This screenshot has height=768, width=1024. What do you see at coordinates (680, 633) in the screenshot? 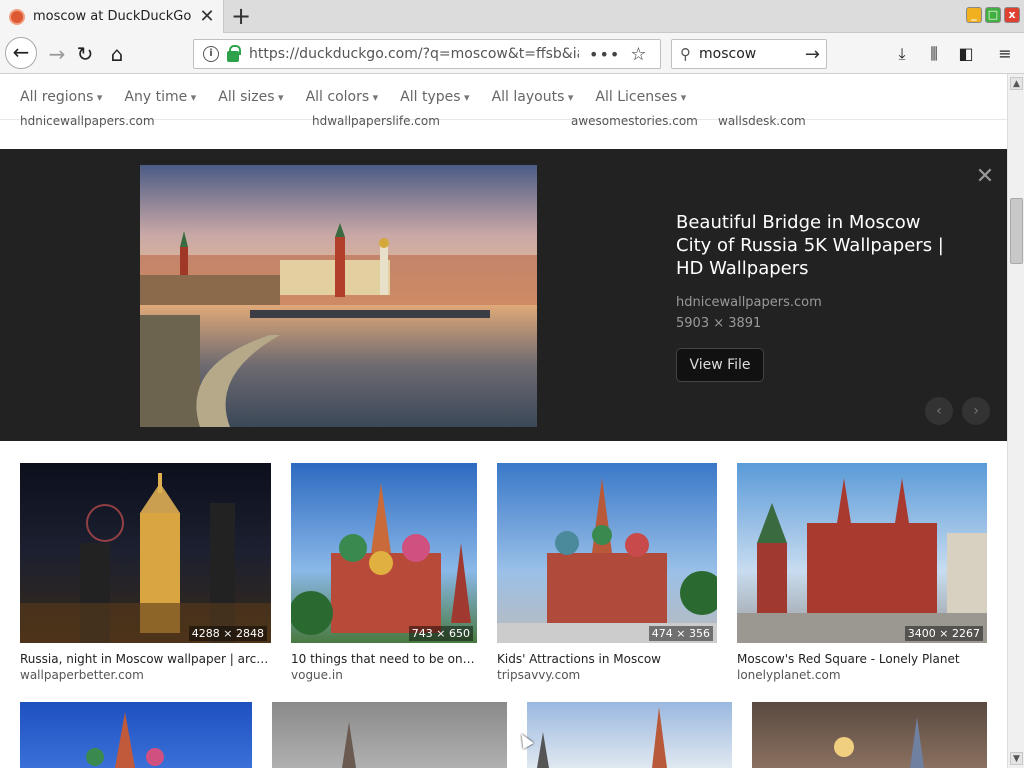
I see `result-dimensions: 474 × 356` at bounding box center [680, 633].